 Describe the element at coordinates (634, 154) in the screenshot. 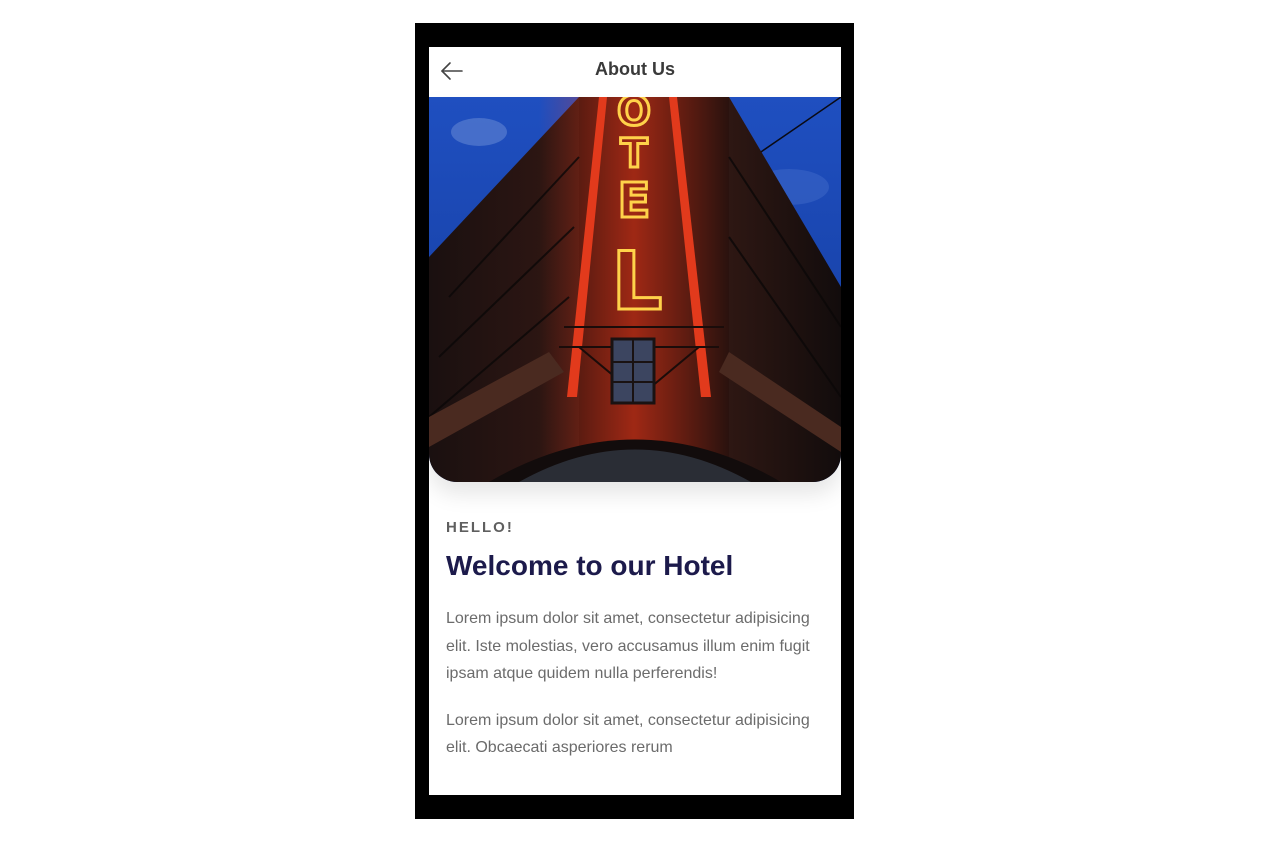

I see `sign-letter-t: T` at that location.